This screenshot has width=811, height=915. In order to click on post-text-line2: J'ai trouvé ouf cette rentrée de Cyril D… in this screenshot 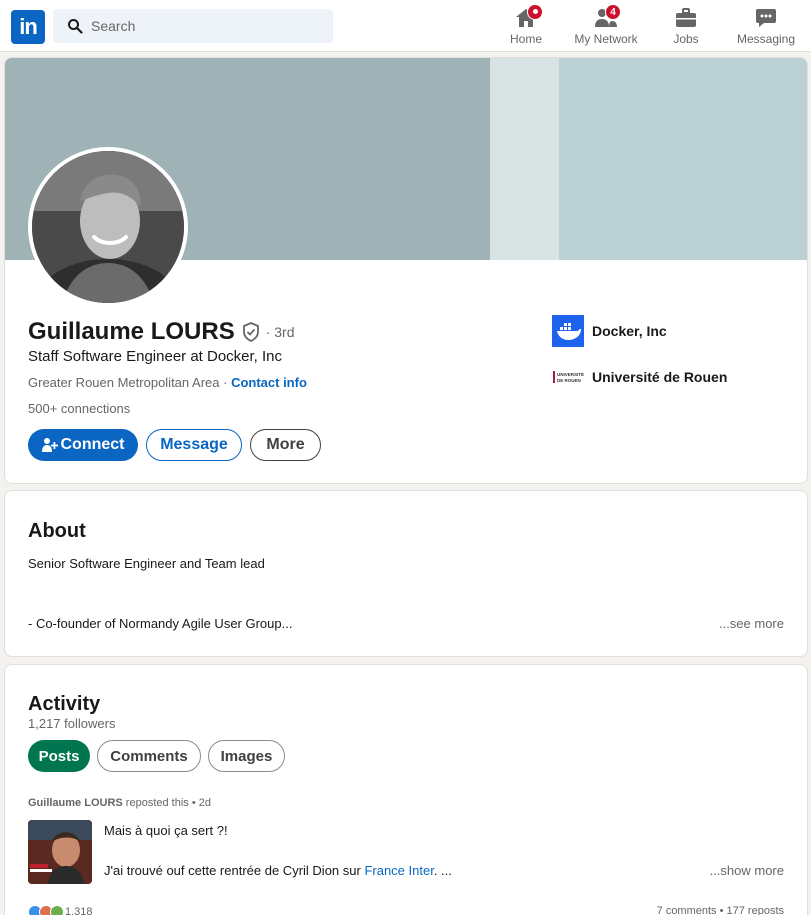, I will do `click(278, 870)`.